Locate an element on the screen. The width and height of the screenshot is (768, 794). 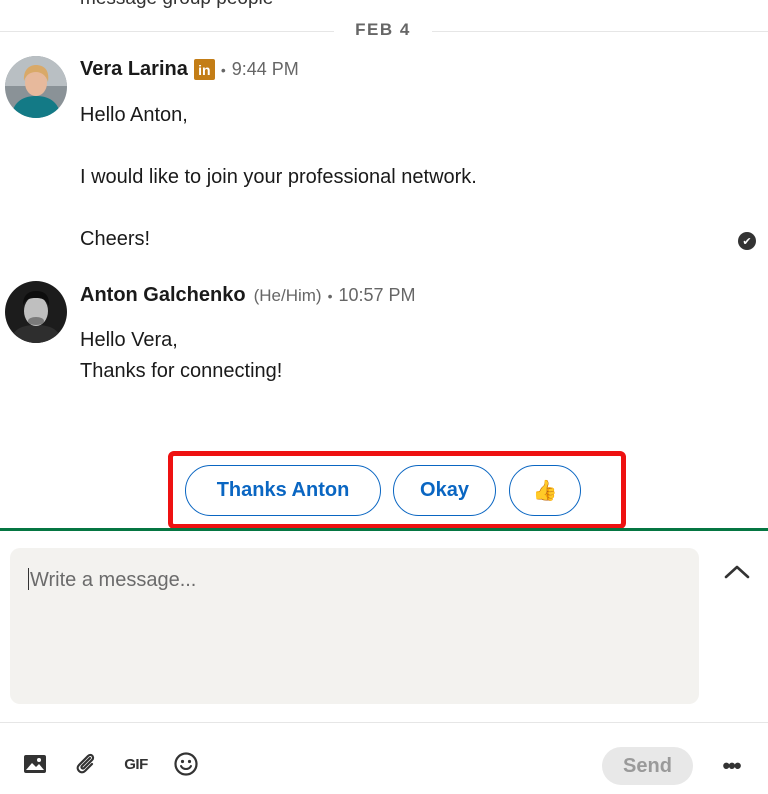
check-circle-icon: ✔ is located at coordinates (747, 241).